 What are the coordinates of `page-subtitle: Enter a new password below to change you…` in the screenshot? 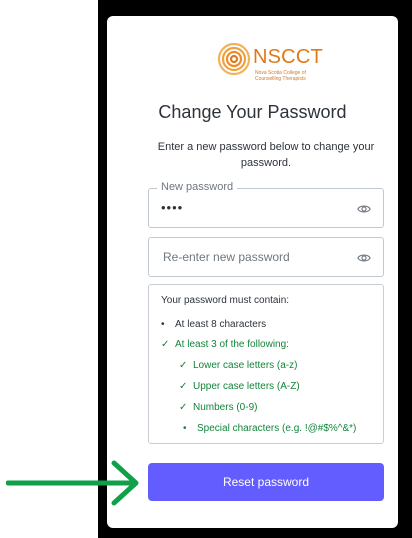 It's located at (266, 155).